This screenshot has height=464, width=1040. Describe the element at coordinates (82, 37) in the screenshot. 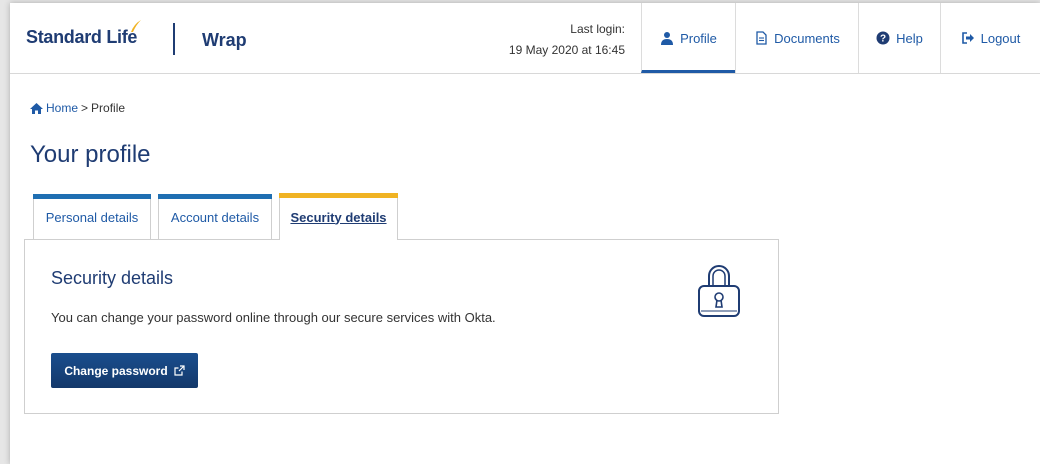

I see `brand-logo: Standard Life` at that location.